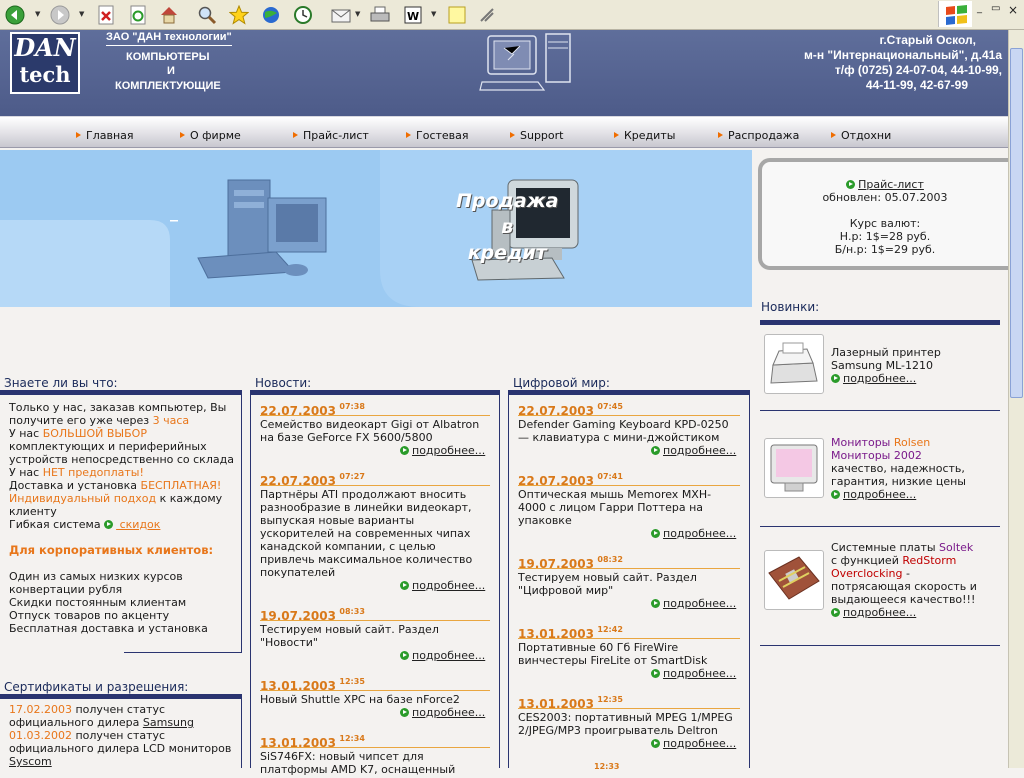  What do you see at coordinates (995, 8) in the screenshot?
I see `restore-button: ▭` at bounding box center [995, 8].